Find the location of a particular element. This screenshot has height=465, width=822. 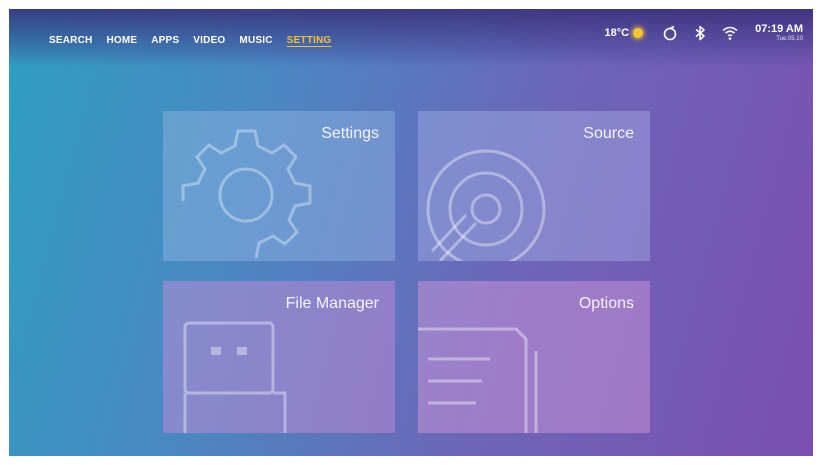

temperature: 18°C is located at coordinates (617, 33).